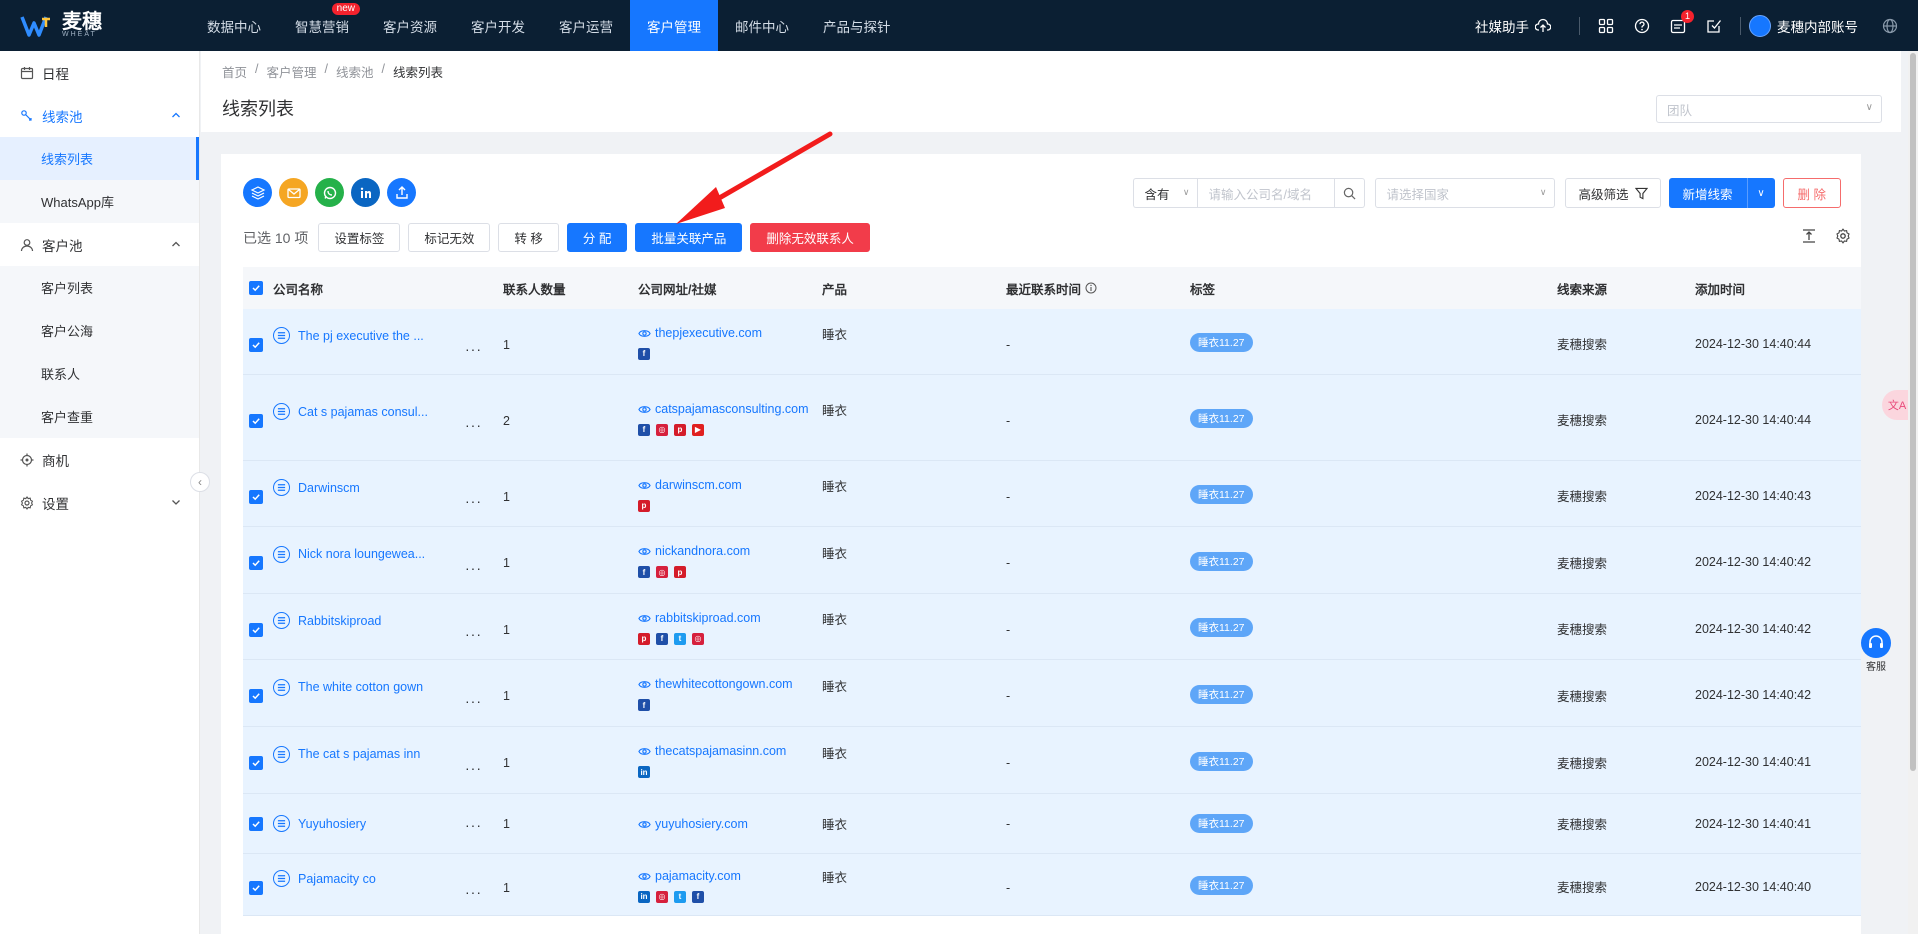 The width and height of the screenshot is (1918, 934). What do you see at coordinates (730, 485) in the screenshot?
I see `company-website-link: darwinscm.com` at bounding box center [730, 485].